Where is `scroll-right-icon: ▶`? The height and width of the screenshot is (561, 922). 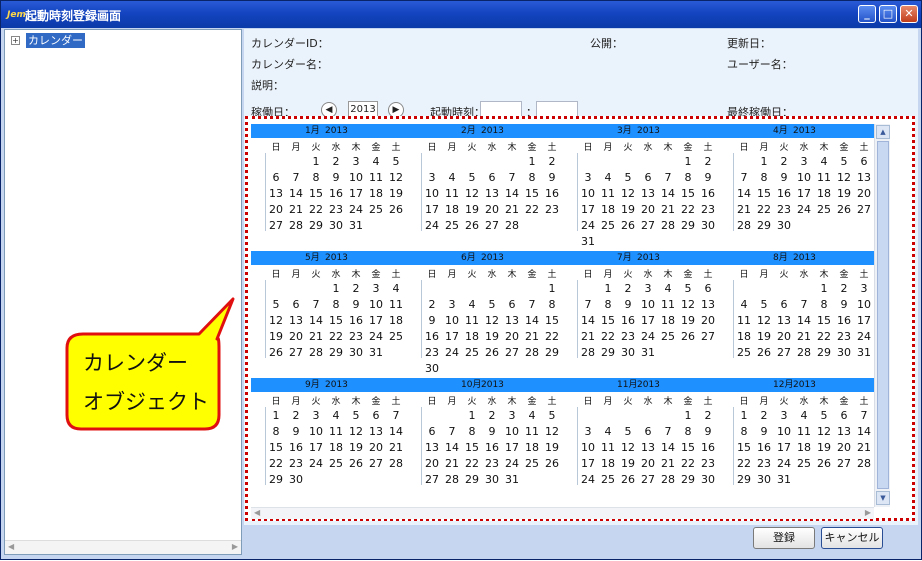
scroll-right-icon: ▶ is located at coordinates (235, 546).